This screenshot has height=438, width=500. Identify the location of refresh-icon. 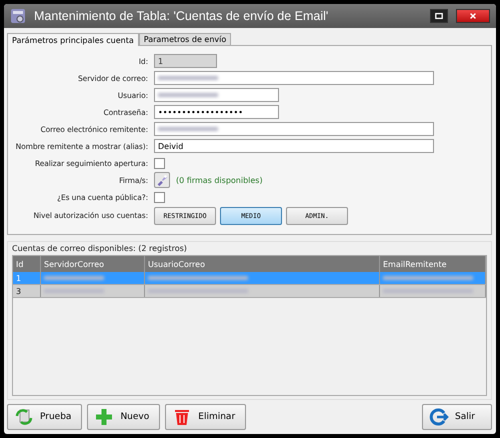
(24, 417).